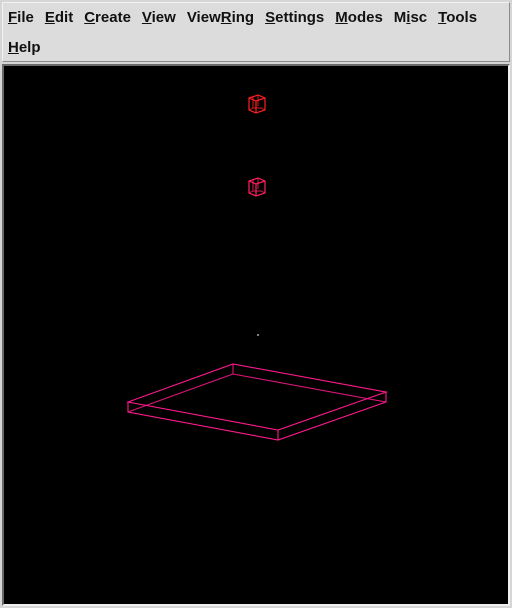  What do you see at coordinates (59, 18) in the screenshot?
I see `menu-edit: Edit` at bounding box center [59, 18].